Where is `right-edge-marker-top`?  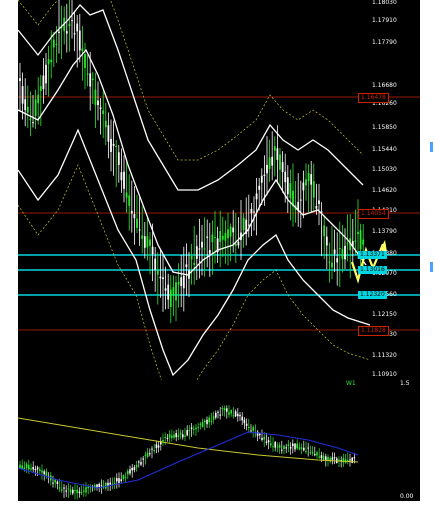
right-edge-marker-top is located at coordinates (431, 147).